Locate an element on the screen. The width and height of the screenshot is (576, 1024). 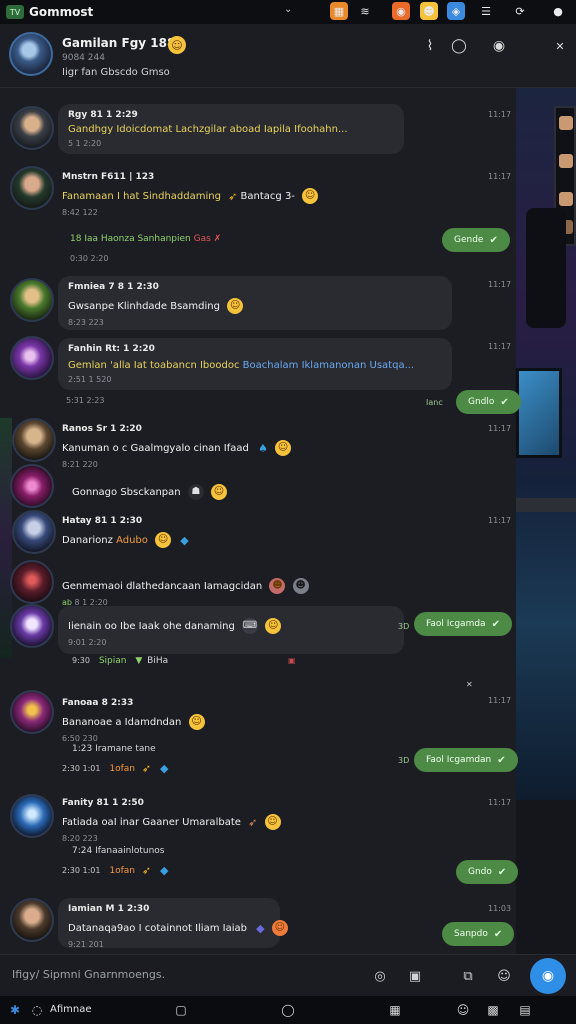
message-time: 11:17 is located at coordinates (500, 802).